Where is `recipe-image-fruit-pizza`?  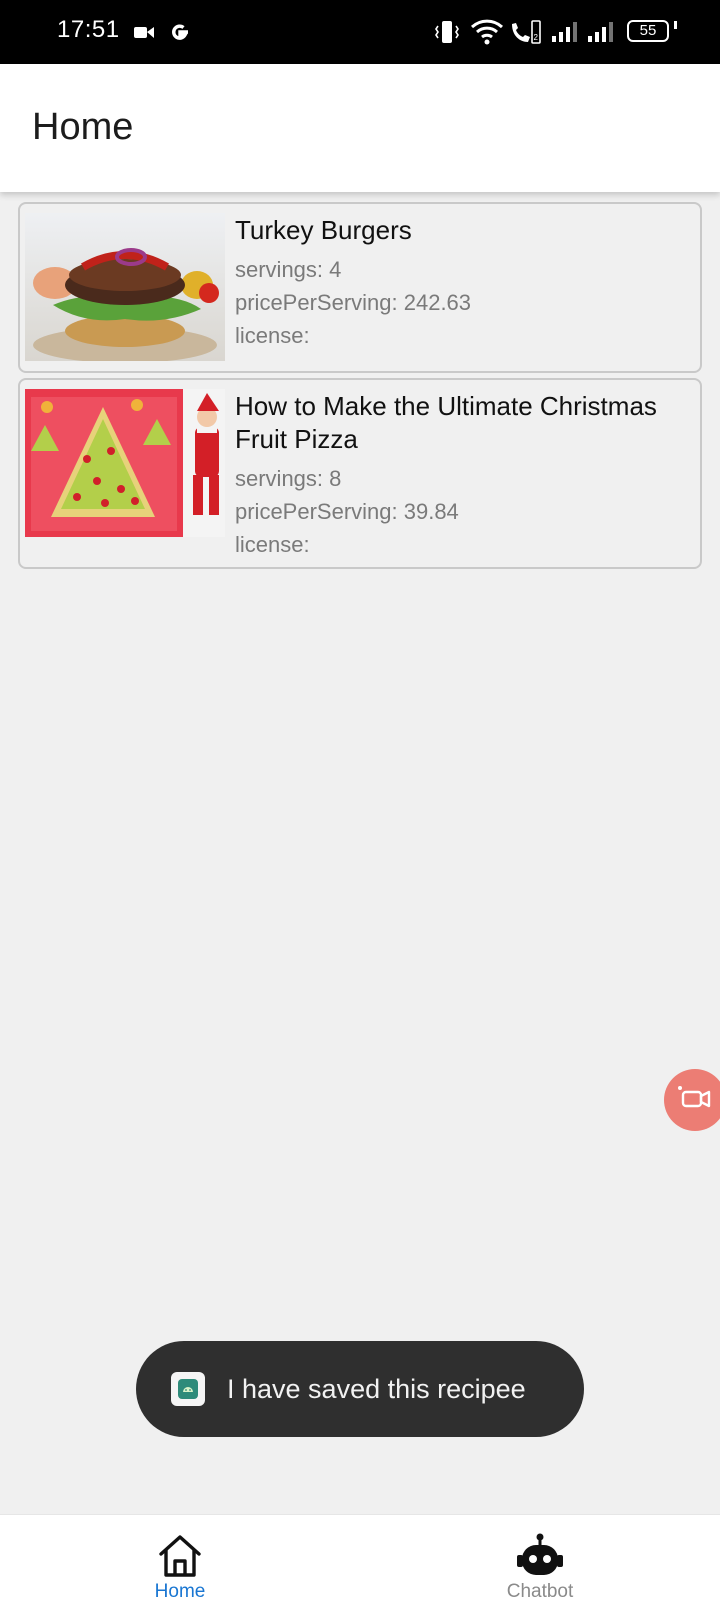 recipe-image-fruit-pizza is located at coordinates (125, 463).